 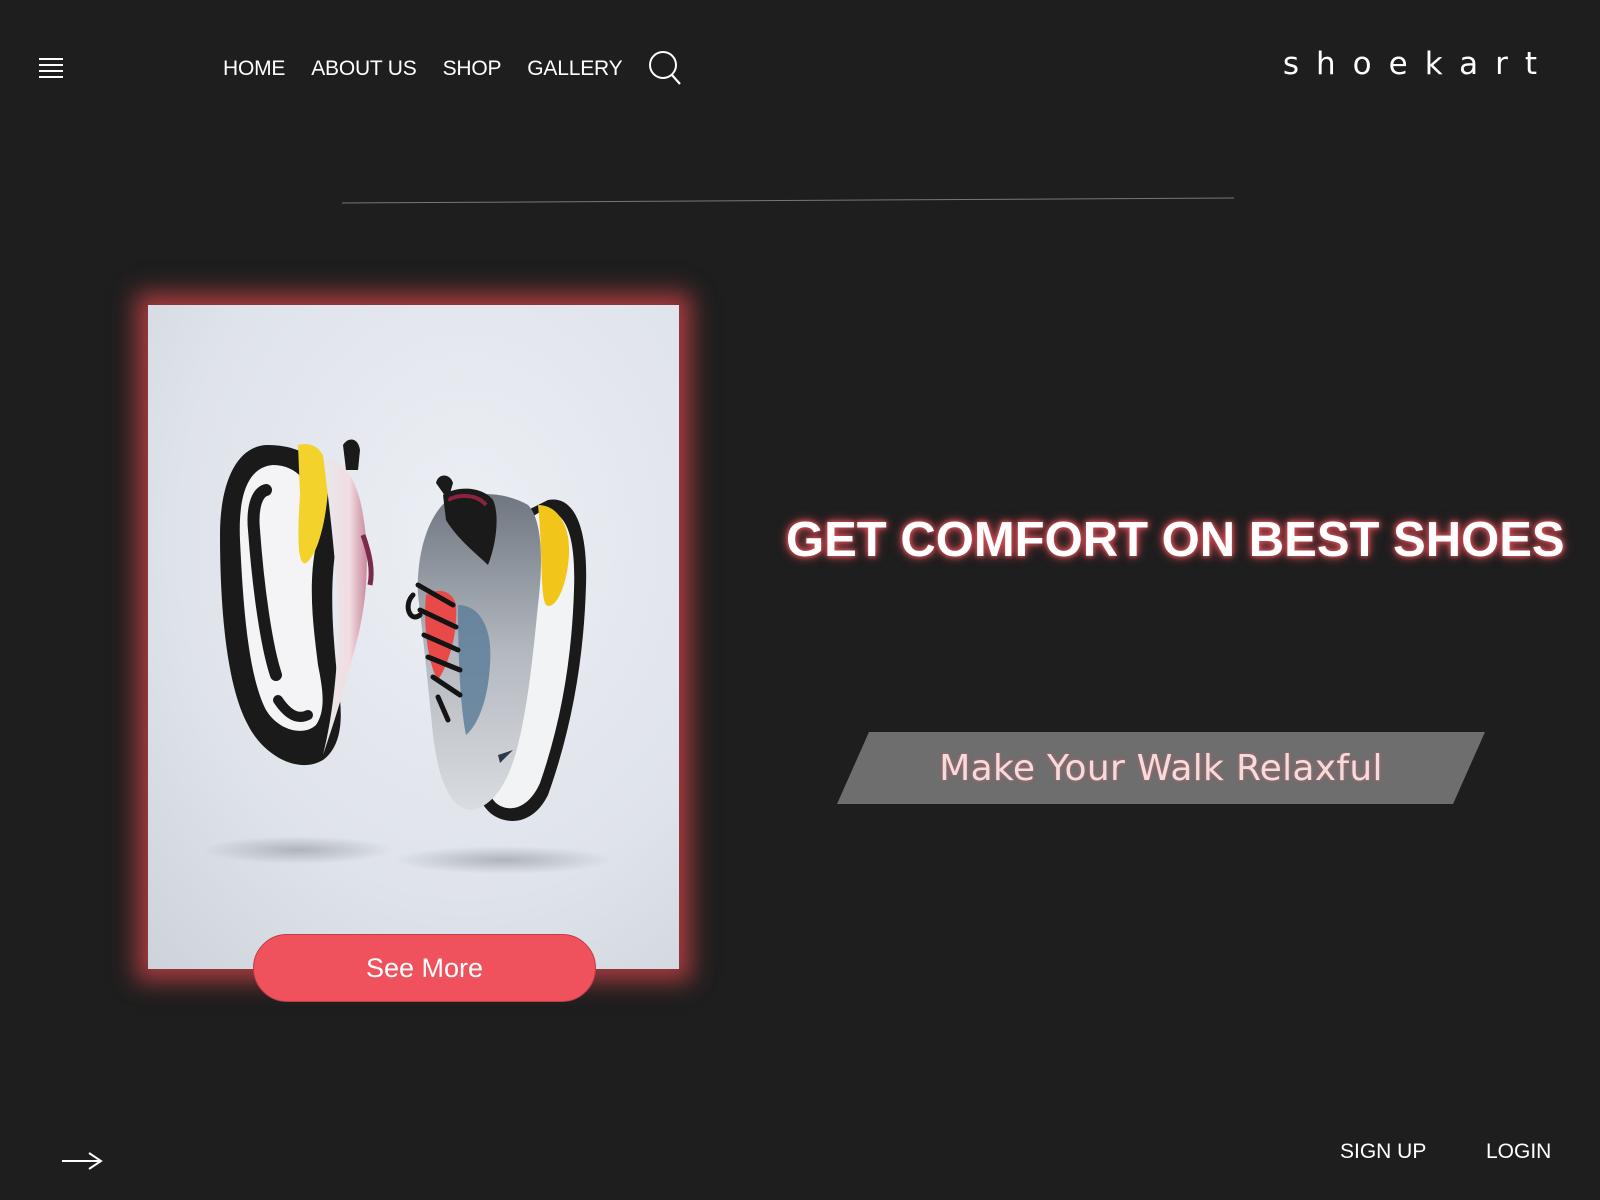 I want to click on nav-shop: SHOP, so click(x=472, y=69).